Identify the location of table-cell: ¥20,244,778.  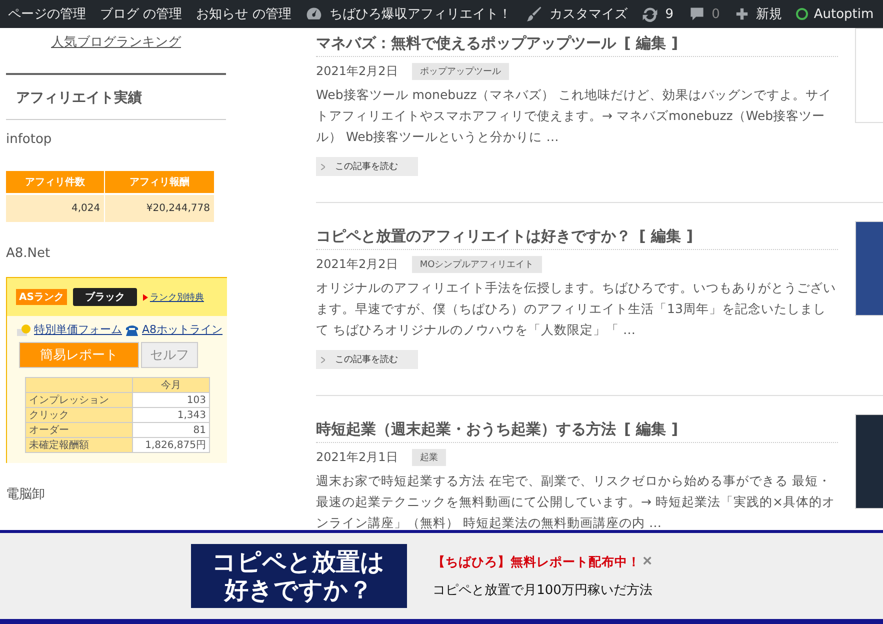
(159, 208).